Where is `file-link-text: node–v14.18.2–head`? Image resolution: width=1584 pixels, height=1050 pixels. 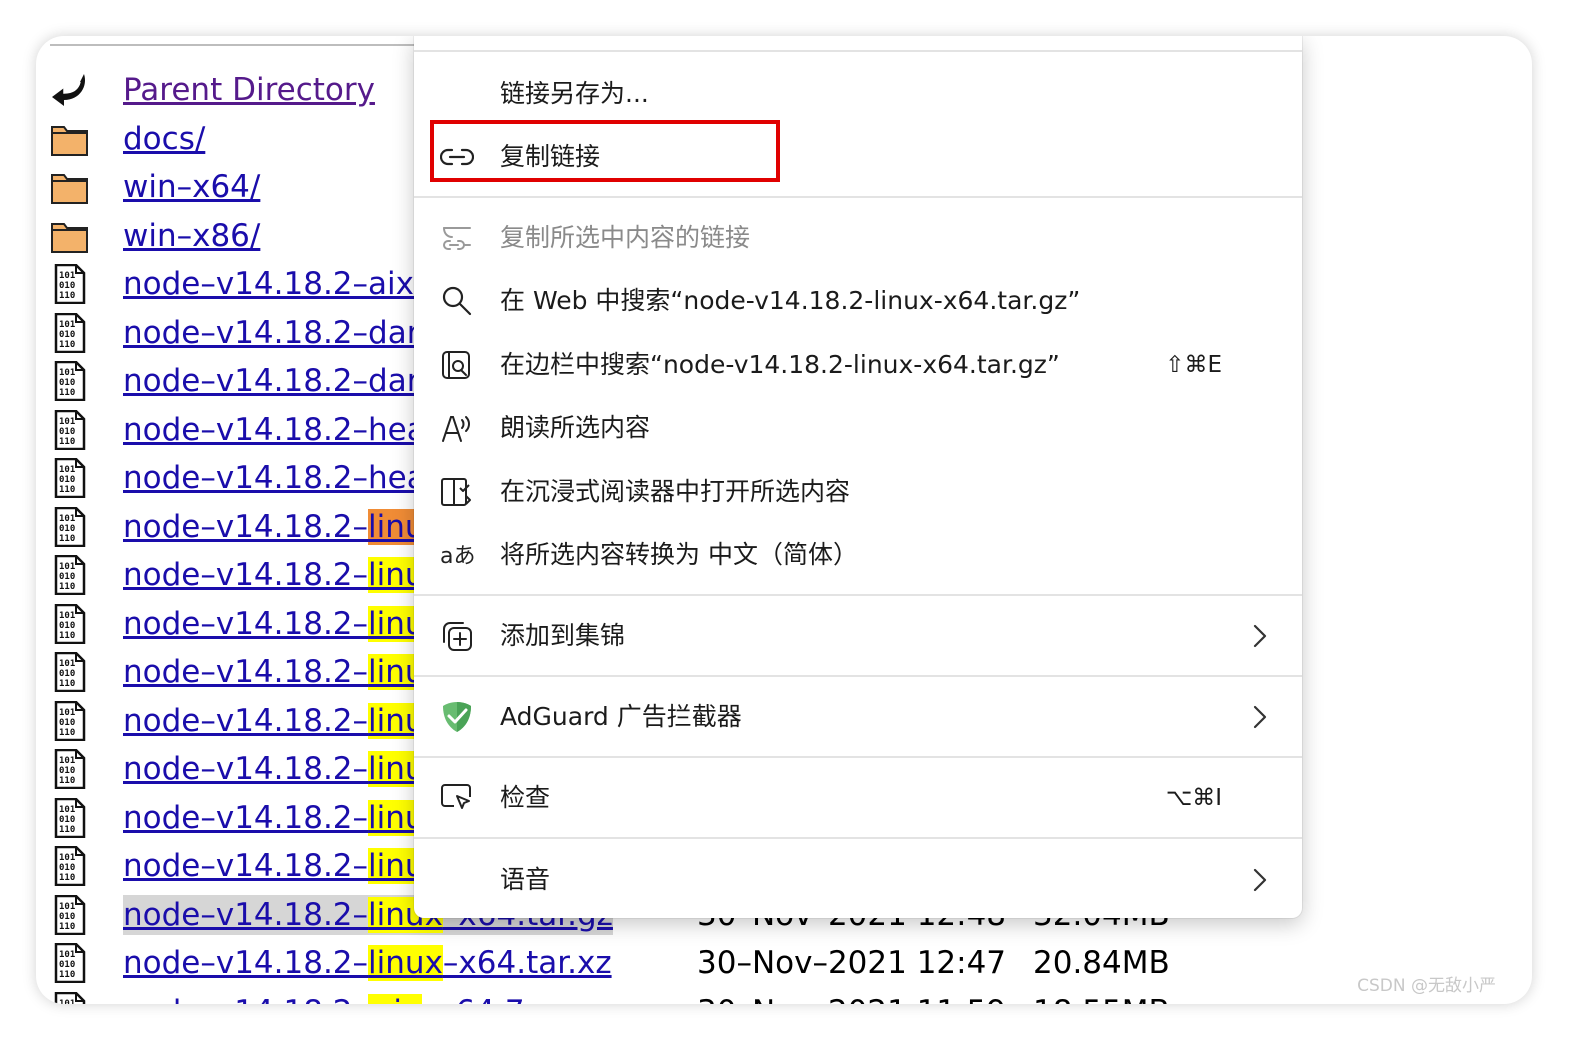 file-link-text: node–v14.18.2–head is located at coordinates (284, 429).